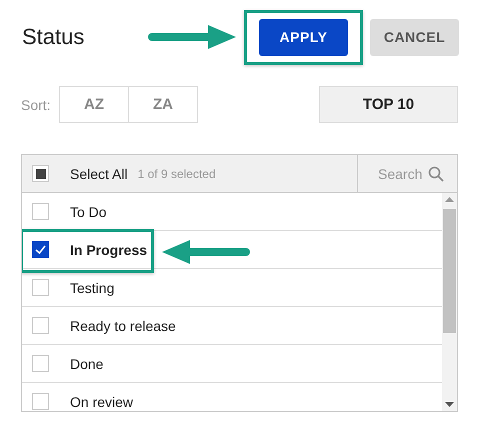  What do you see at coordinates (163, 104) in the screenshot?
I see `sort-button: ZA` at bounding box center [163, 104].